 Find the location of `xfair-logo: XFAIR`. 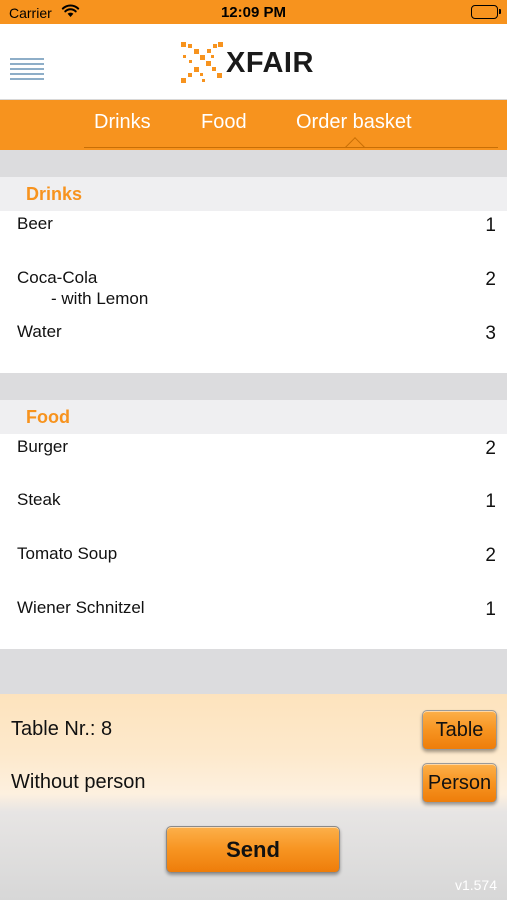

xfair-logo: XFAIR is located at coordinates (247, 63).